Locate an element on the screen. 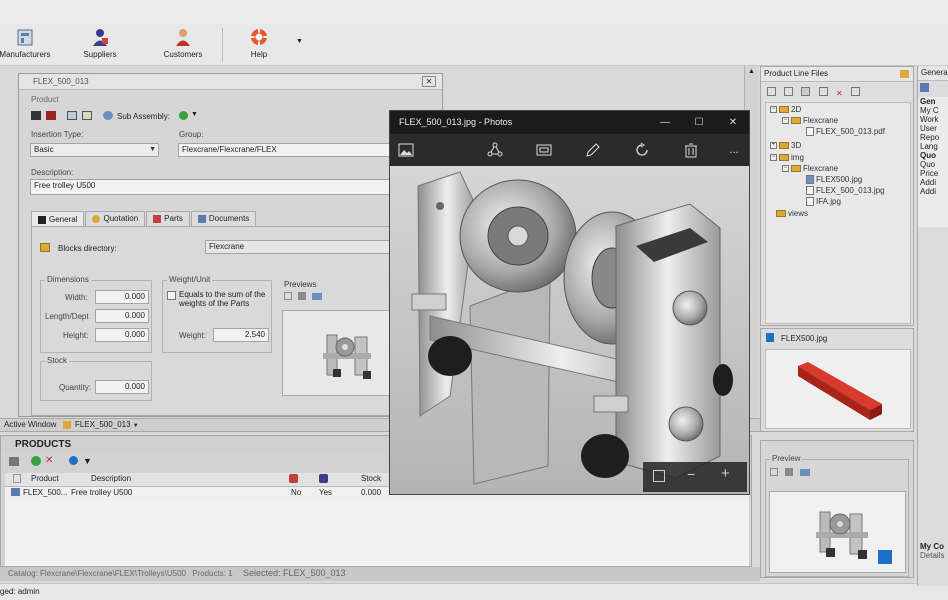 The height and width of the screenshot is (600, 948). preview-frame-icon is located at coordinates (774, 472).